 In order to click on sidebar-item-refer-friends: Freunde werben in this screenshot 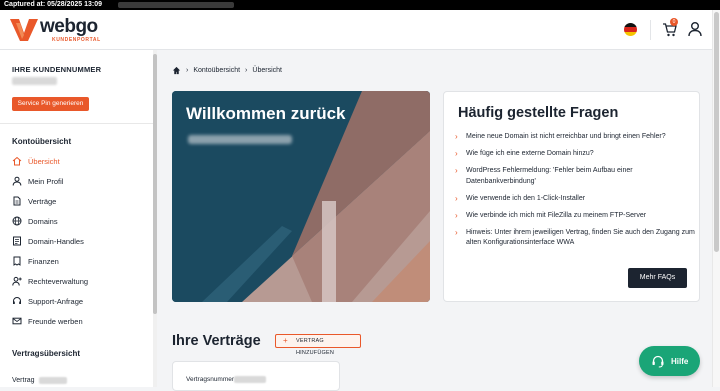, I will do `click(47, 321)`.